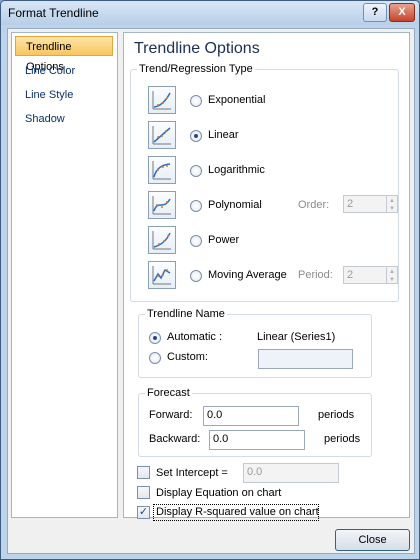 The image size is (420, 560). What do you see at coordinates (365, 275) in the screenshot?
I see `period-field: 2` at bounding box center [365, 275].